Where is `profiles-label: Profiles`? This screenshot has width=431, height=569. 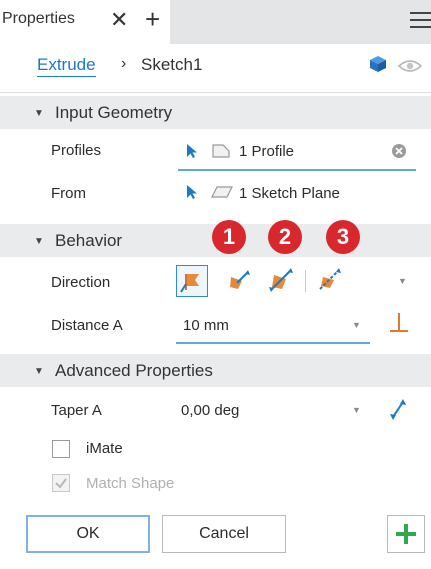
profiles-label: Profiles is located at coordinates (76, 150).